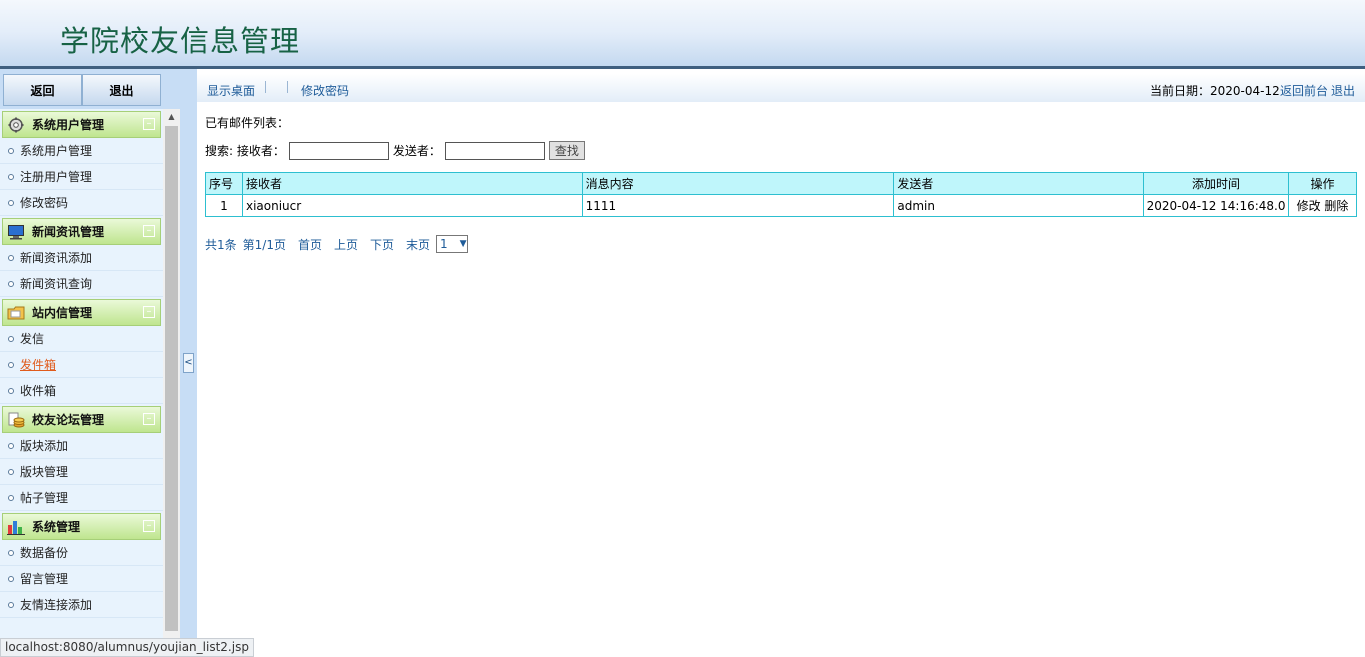 This screenshot has width=1365, height=657. I want to click on sidebar-item-post-manage: 帖子管理, so click(81, 498).